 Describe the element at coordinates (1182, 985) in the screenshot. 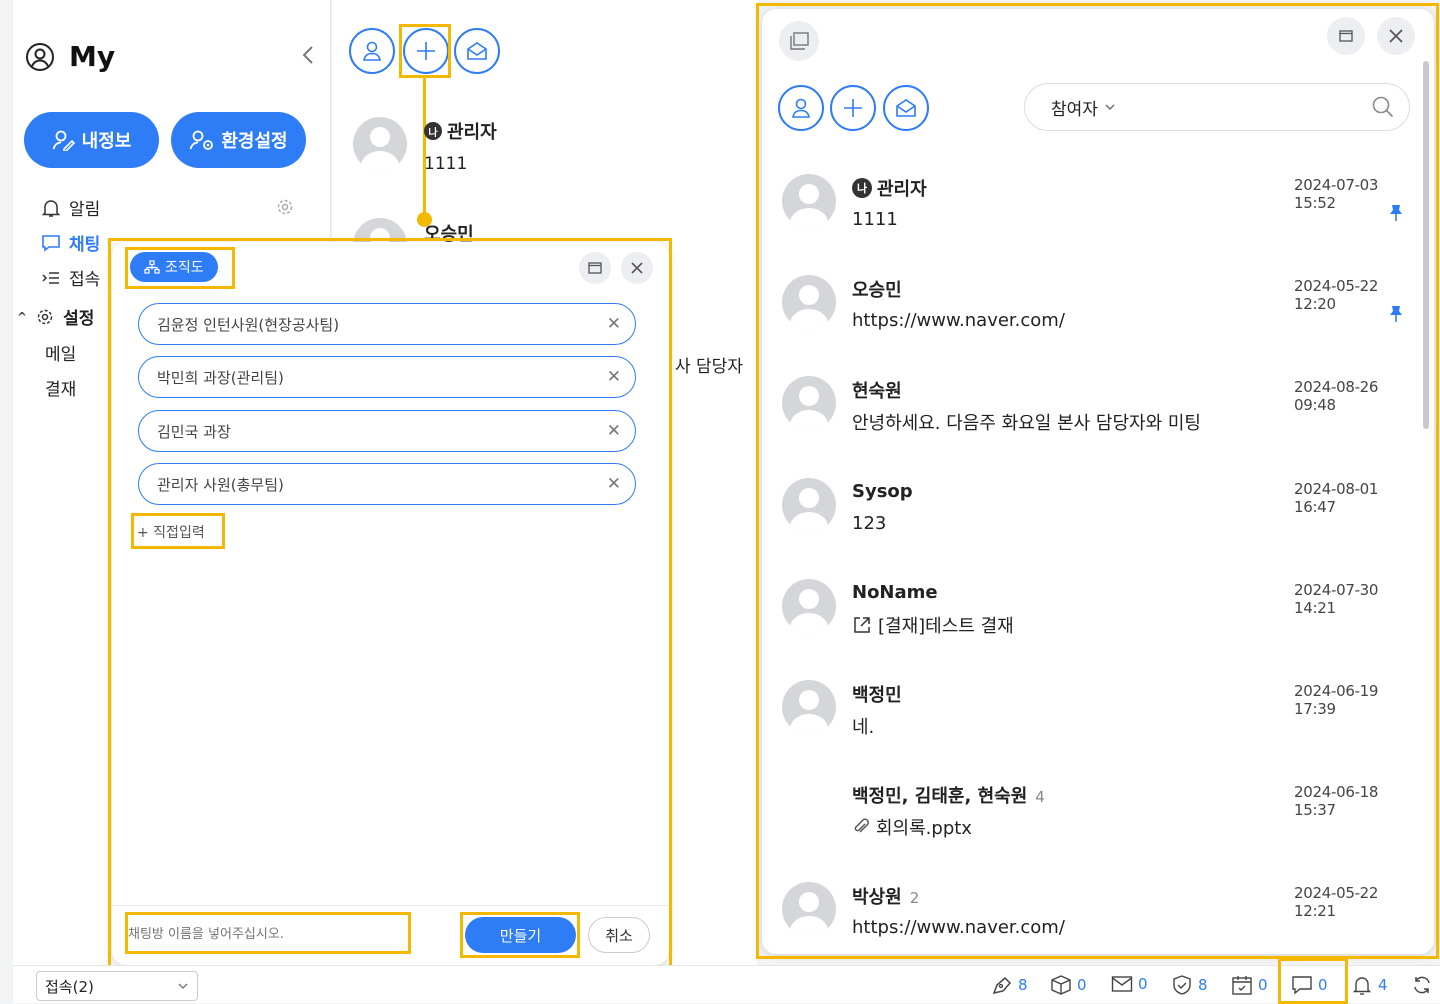

I see `shield-check-icon` at that location.